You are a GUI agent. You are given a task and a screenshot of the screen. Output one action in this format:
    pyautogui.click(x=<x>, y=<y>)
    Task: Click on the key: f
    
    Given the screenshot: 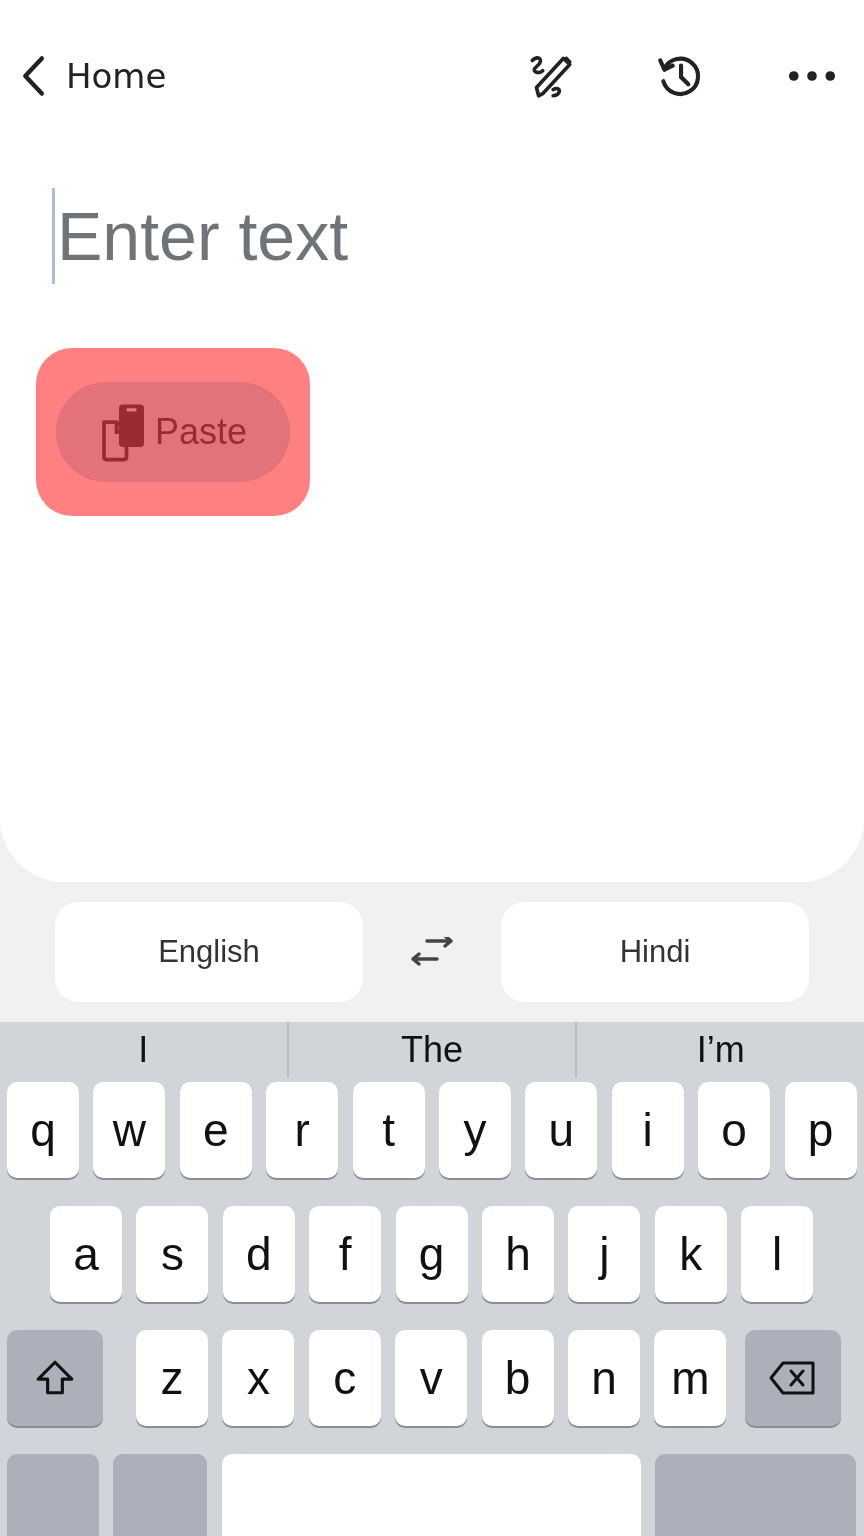 What is the action you would take?
    pyautogui.click(x=345, y=1254)
    